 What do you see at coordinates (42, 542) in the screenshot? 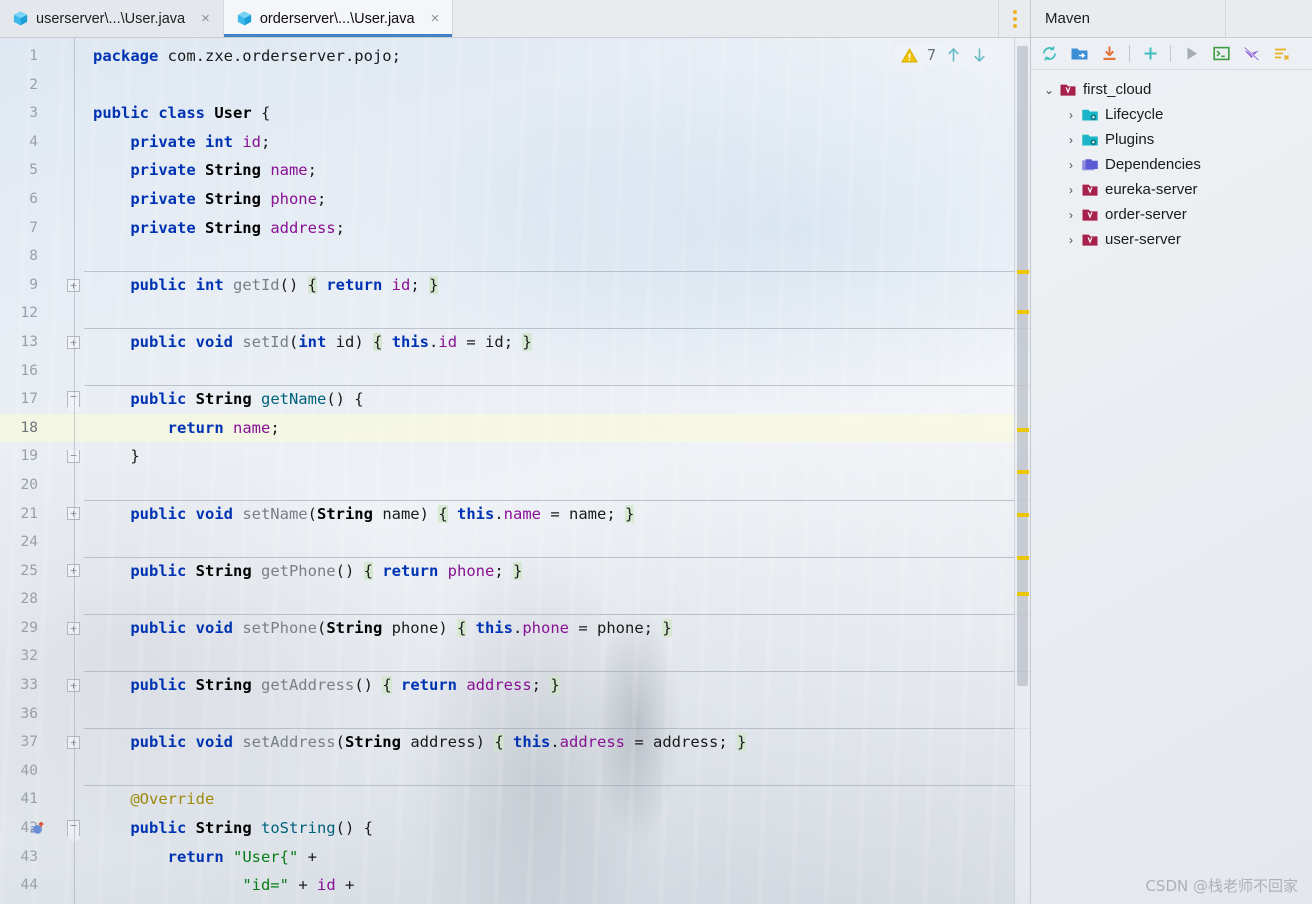
I see `gutter-line-24: 24` at bounding box center [42, 542].